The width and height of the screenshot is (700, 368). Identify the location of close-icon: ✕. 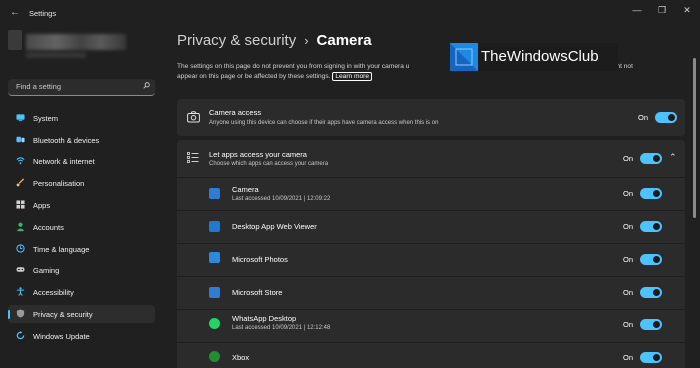
(687, 10).